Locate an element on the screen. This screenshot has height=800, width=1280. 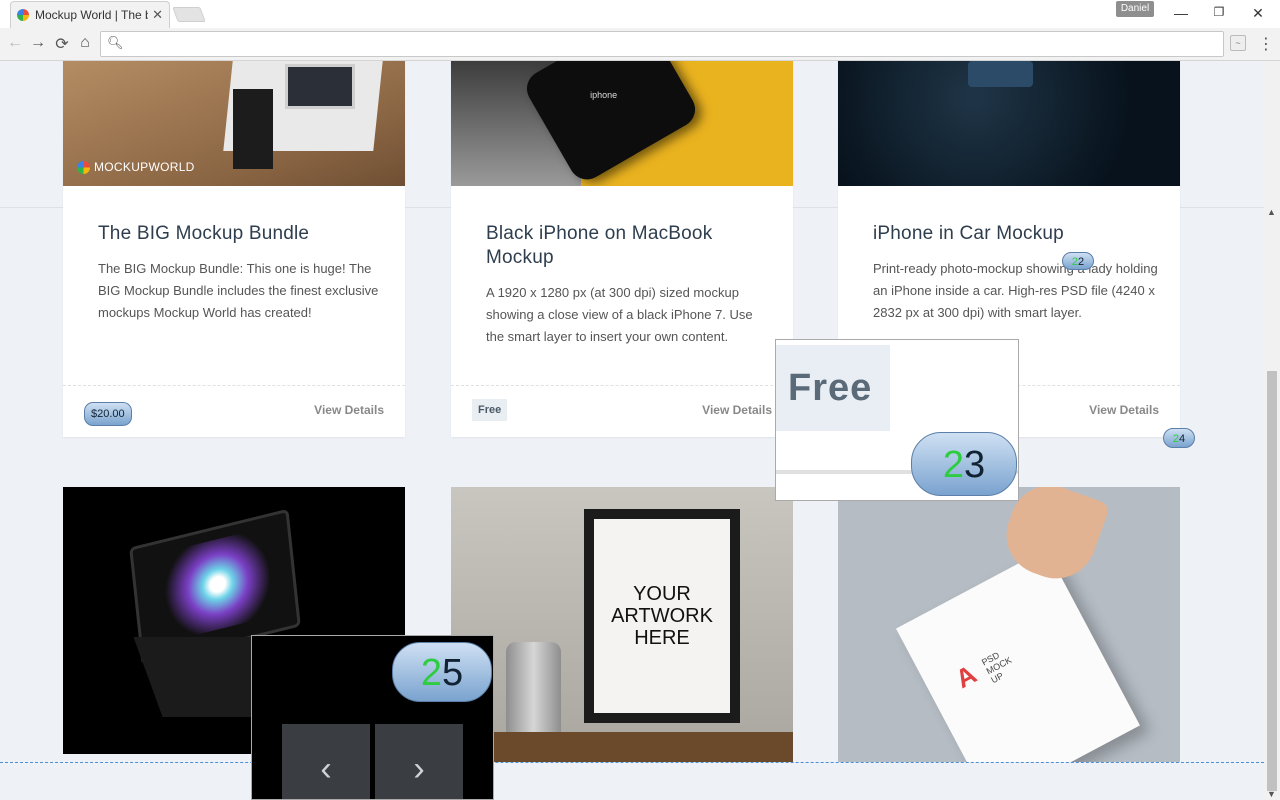
annotation-bubble-25: 25 is located at coordinates (442, 672).